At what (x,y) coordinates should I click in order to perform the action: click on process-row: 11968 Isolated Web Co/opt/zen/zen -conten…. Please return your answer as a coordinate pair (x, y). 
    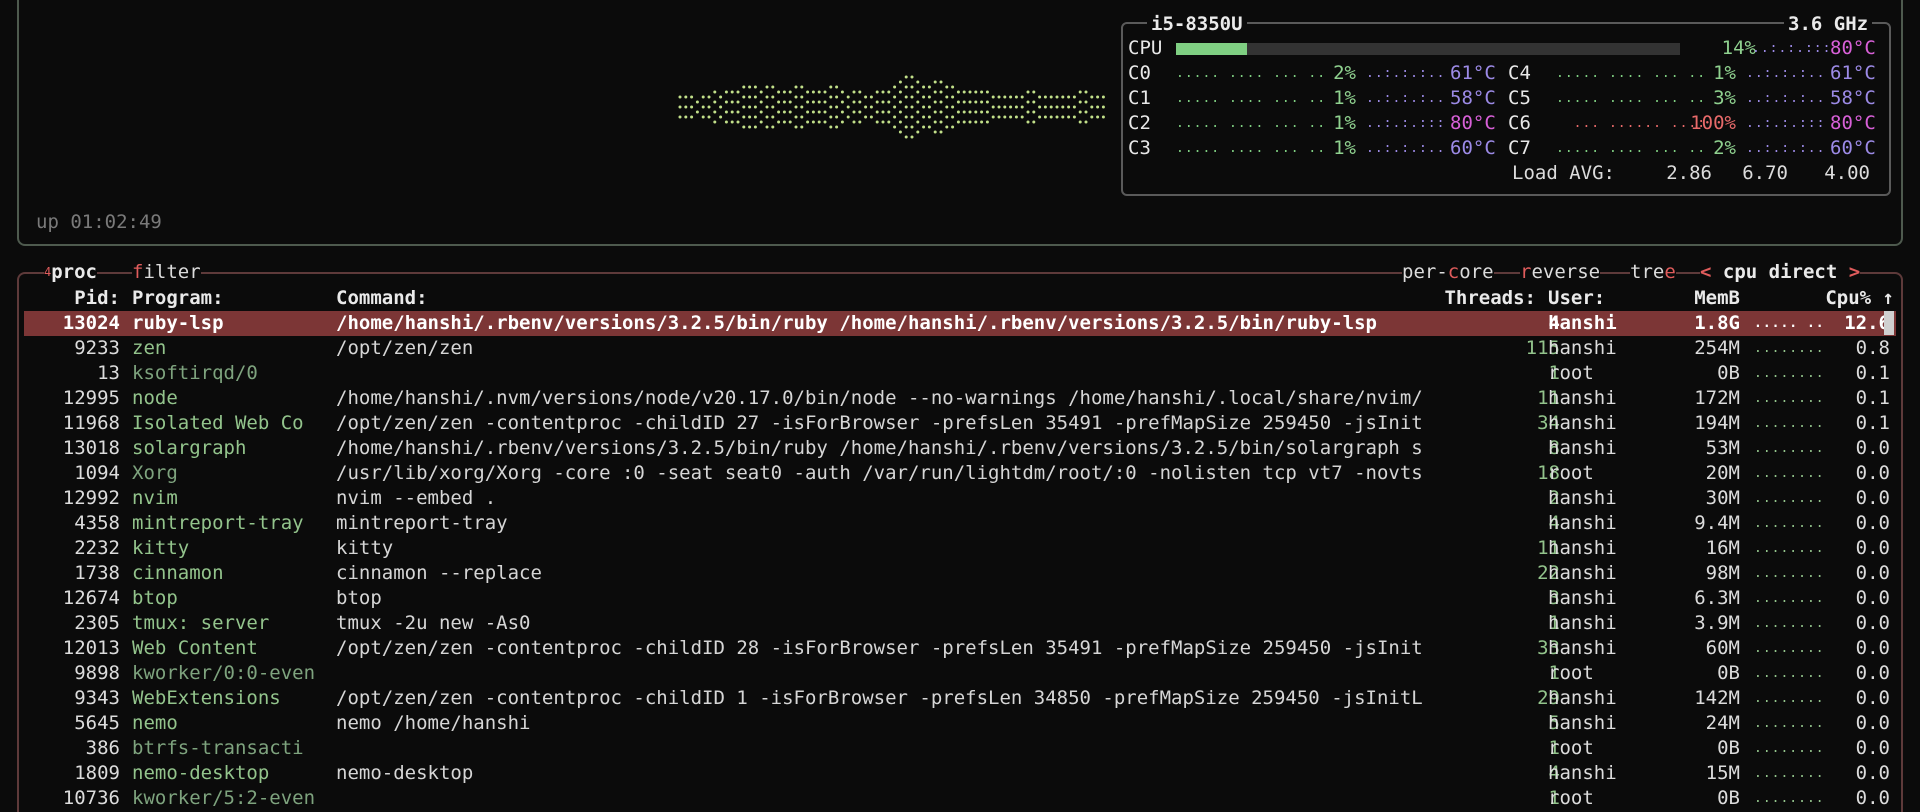
    Looking at the image, I should click on (960, 423).